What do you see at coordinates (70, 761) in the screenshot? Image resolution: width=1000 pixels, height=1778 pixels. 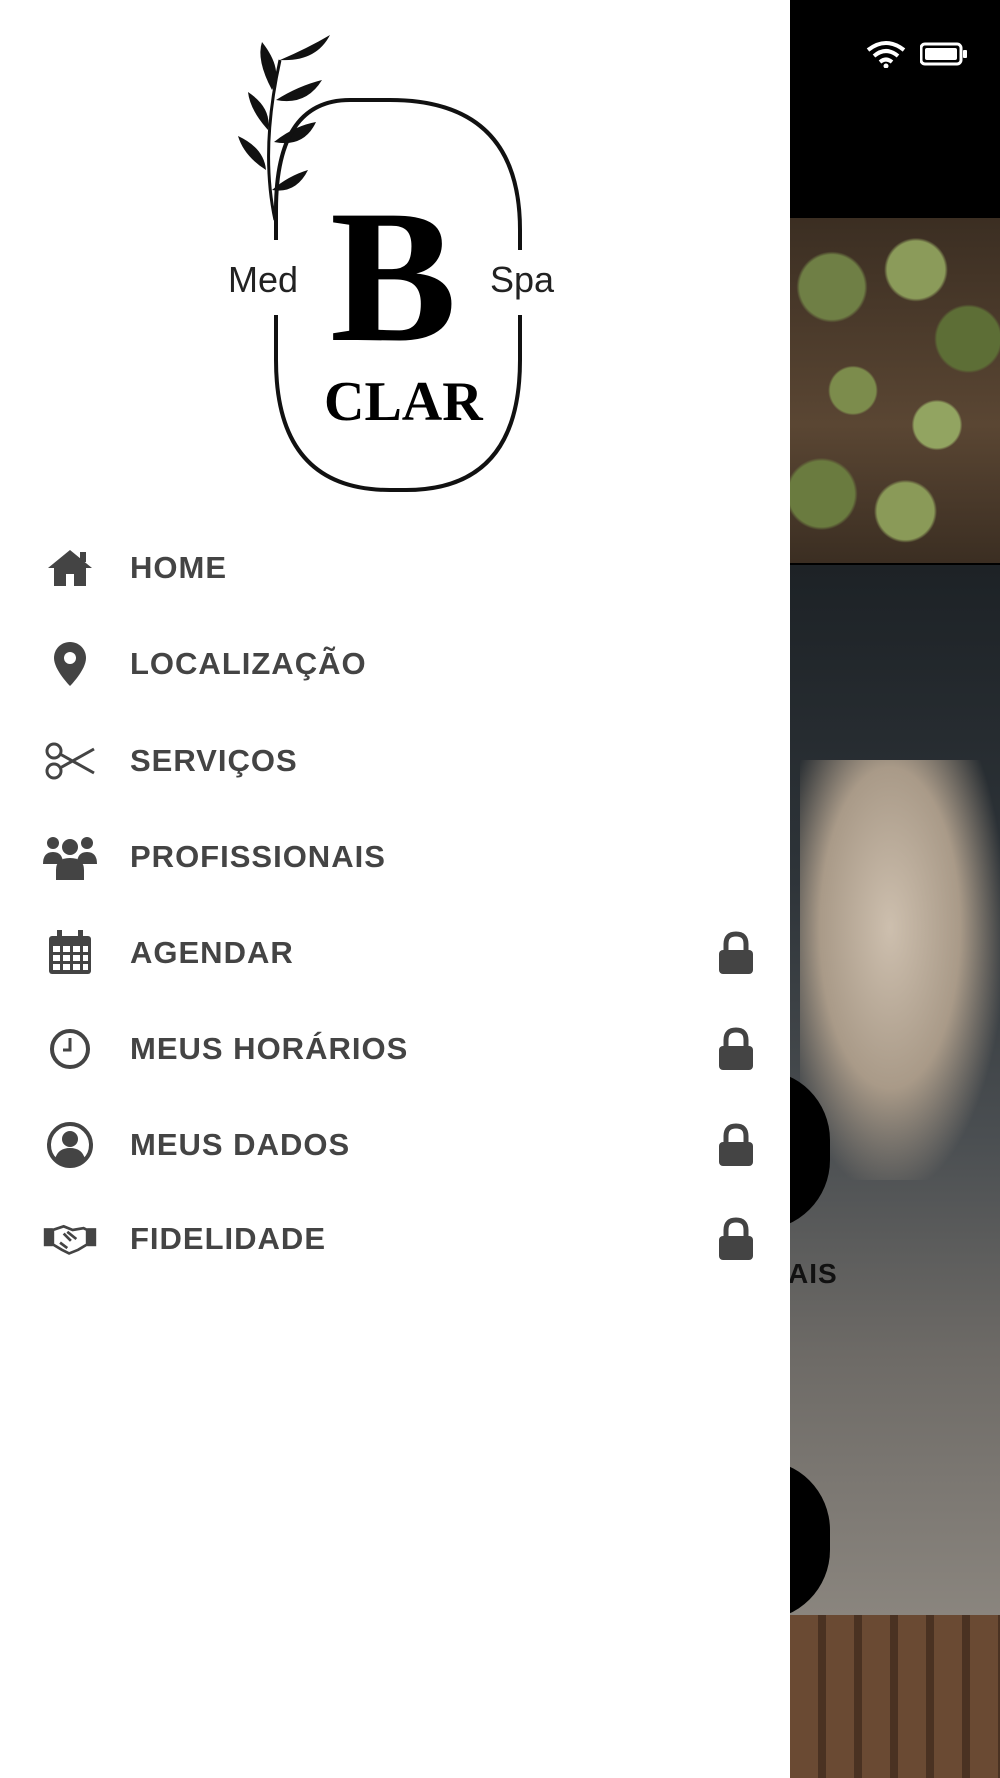 I see `scissors-icon` at bounding box center [70, 761].